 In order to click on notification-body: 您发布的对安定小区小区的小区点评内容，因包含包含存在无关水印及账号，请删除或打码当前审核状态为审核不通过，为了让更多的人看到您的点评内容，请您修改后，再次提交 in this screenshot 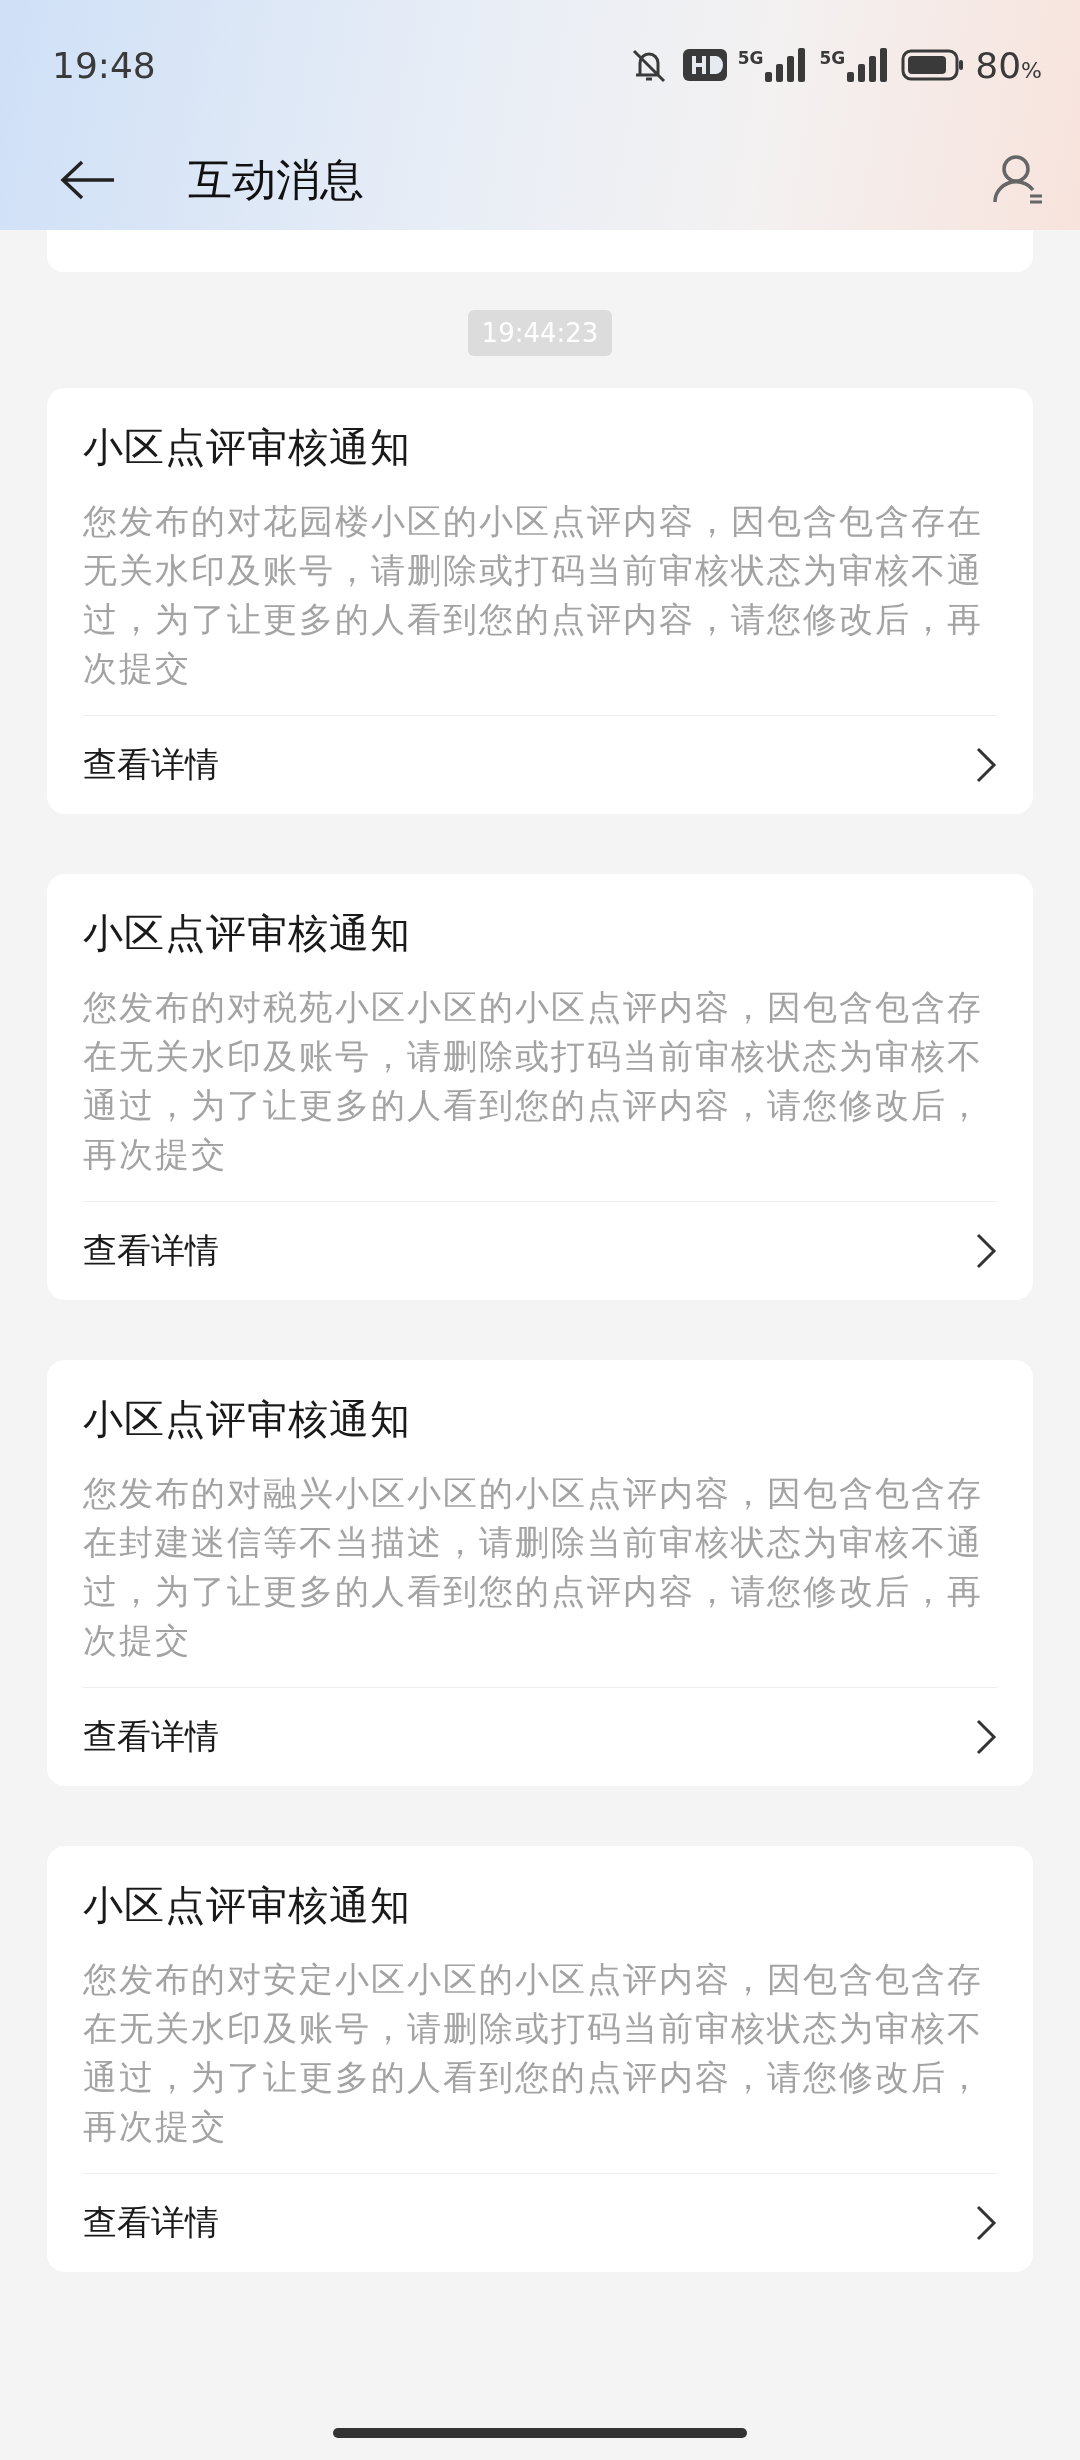, I will do `click(533, 2053)`.